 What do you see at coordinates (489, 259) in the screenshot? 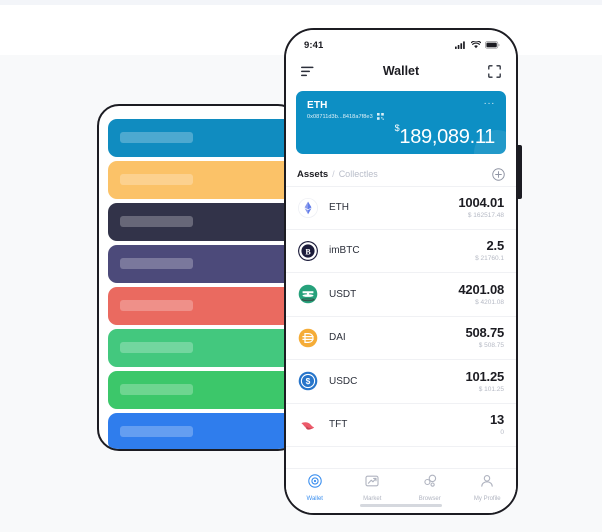
I see `asset-fiat-value: $ 21760.1` at bounding box center [489, 259].